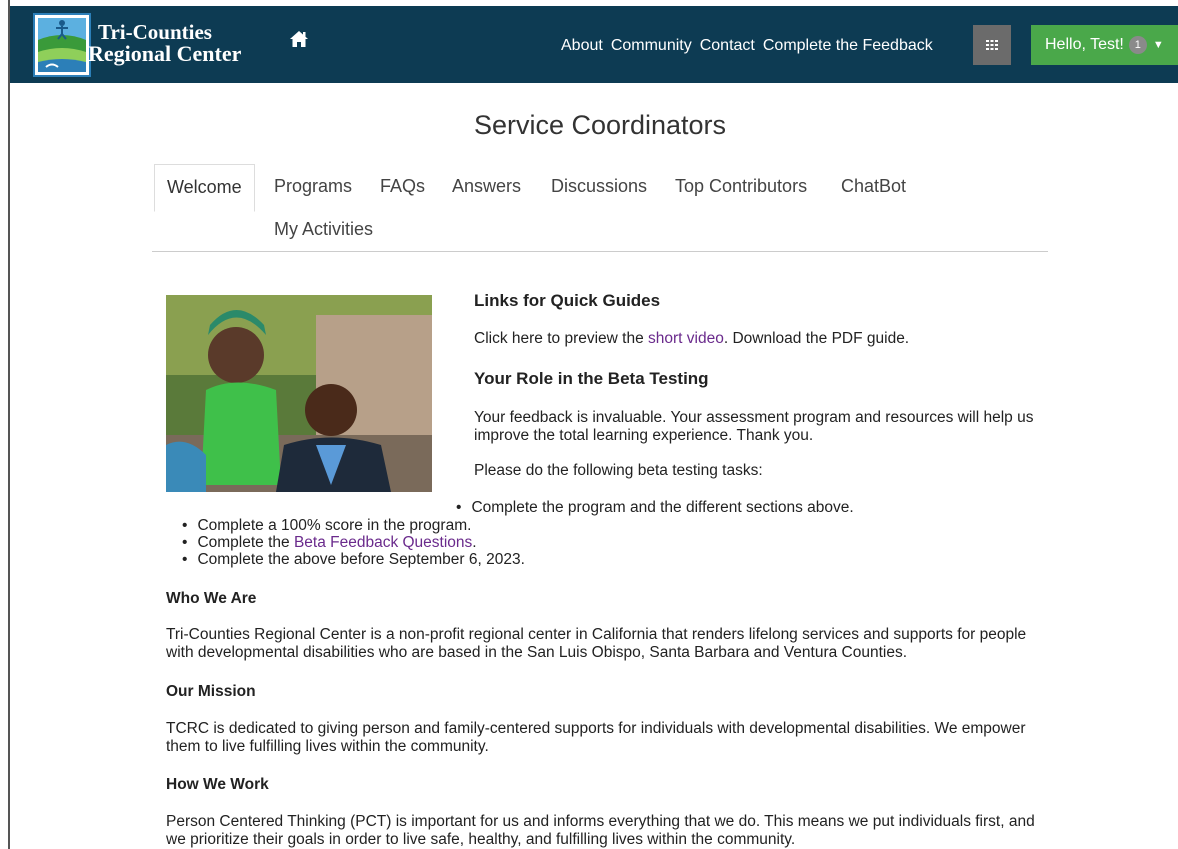 The height and width of the screenshot is (849, 1178). Describe the element at coordinates (1158, 45) in the screenshot. I see `caret-down-icon: ▼` at that location.